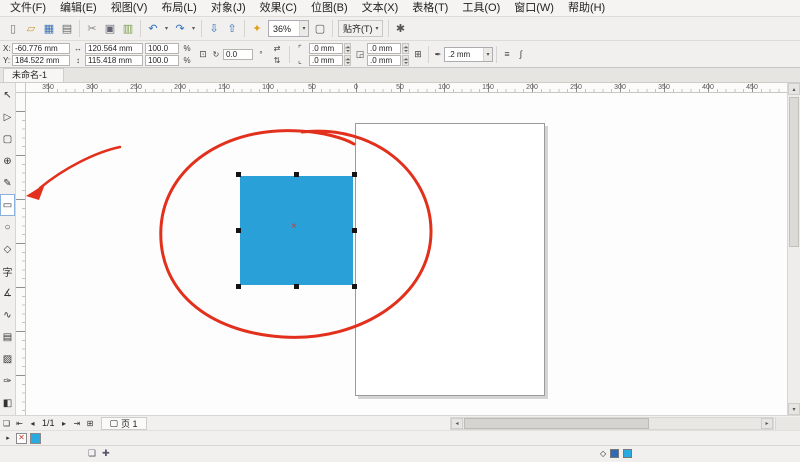  Describe the element at coordinates (326, 48) in the screenshot. I see `corner-radius-tl-field: .0 mm` at that location.